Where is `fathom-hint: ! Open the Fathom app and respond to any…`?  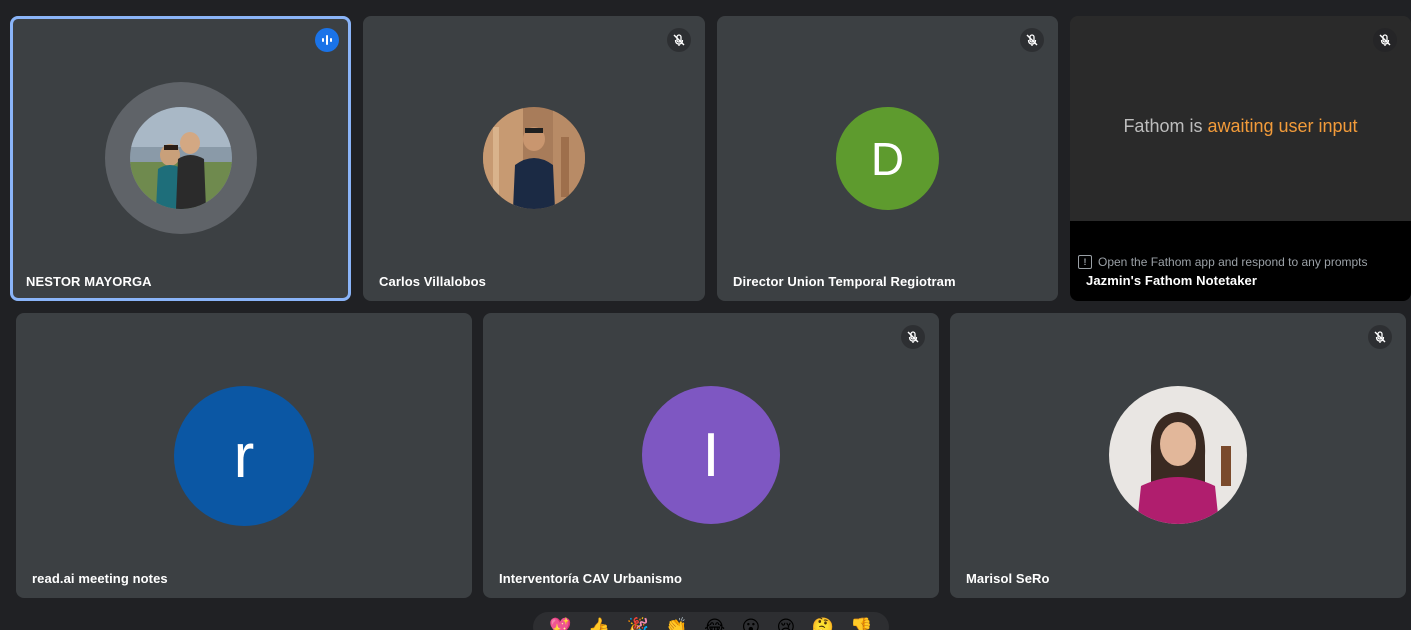 fathom-hint: ! Open the Fathom app and respond to any… is located at coordinates (1223, 262).